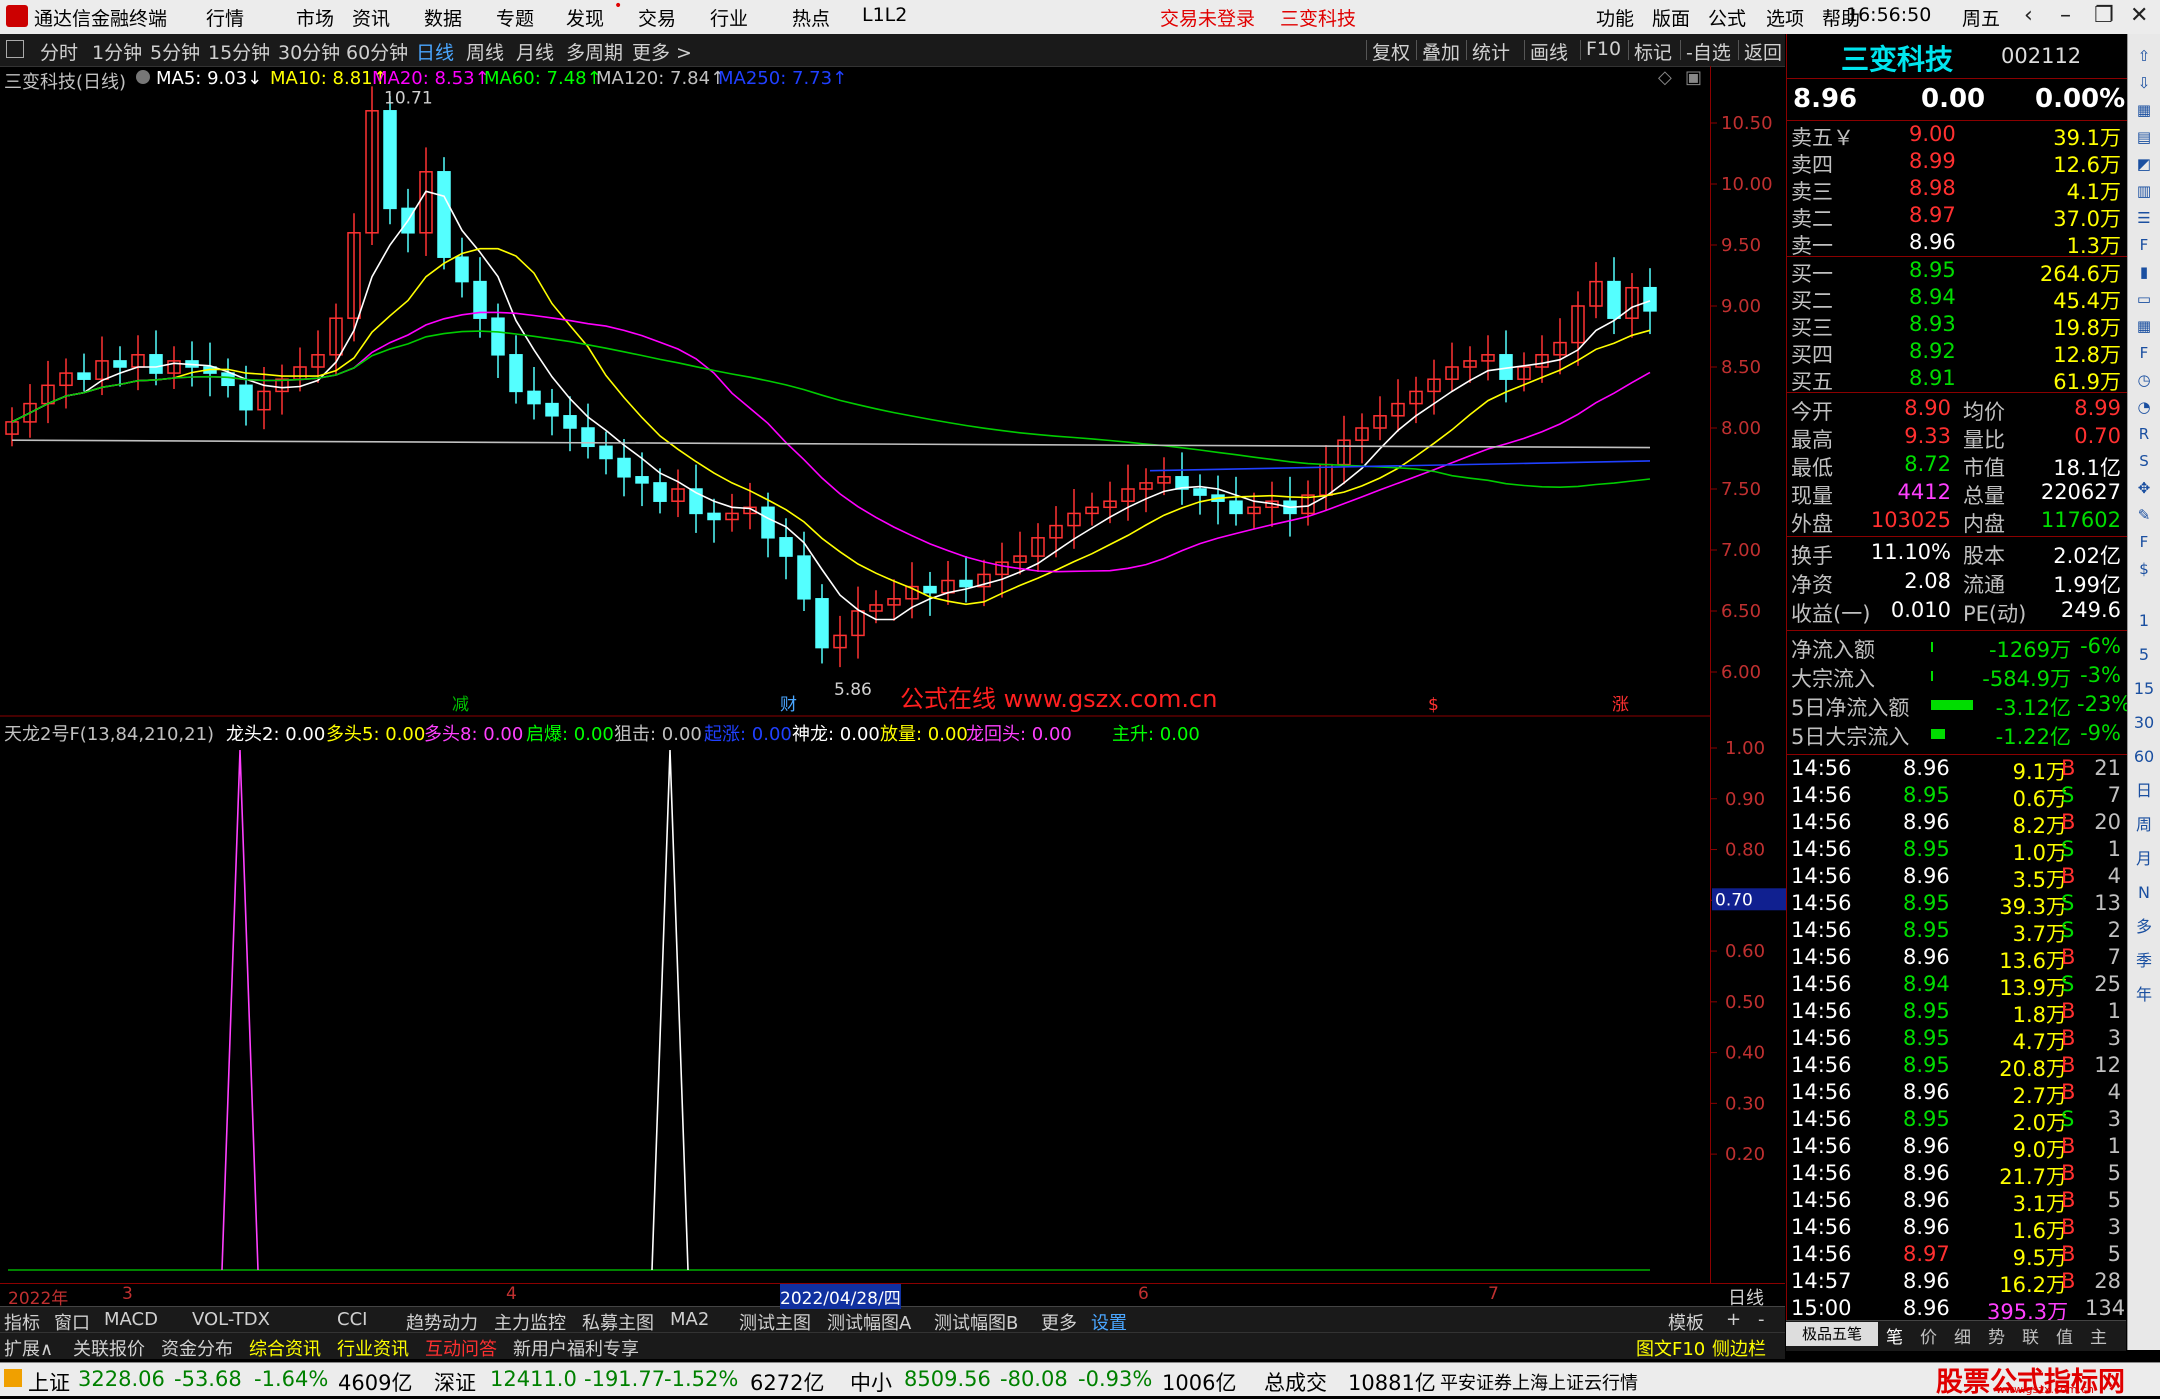  What do you see at coordinates (2144, 757) in the screenshot?
I see `period-shortcut-4: 60` at bounding box center [2144, 757].